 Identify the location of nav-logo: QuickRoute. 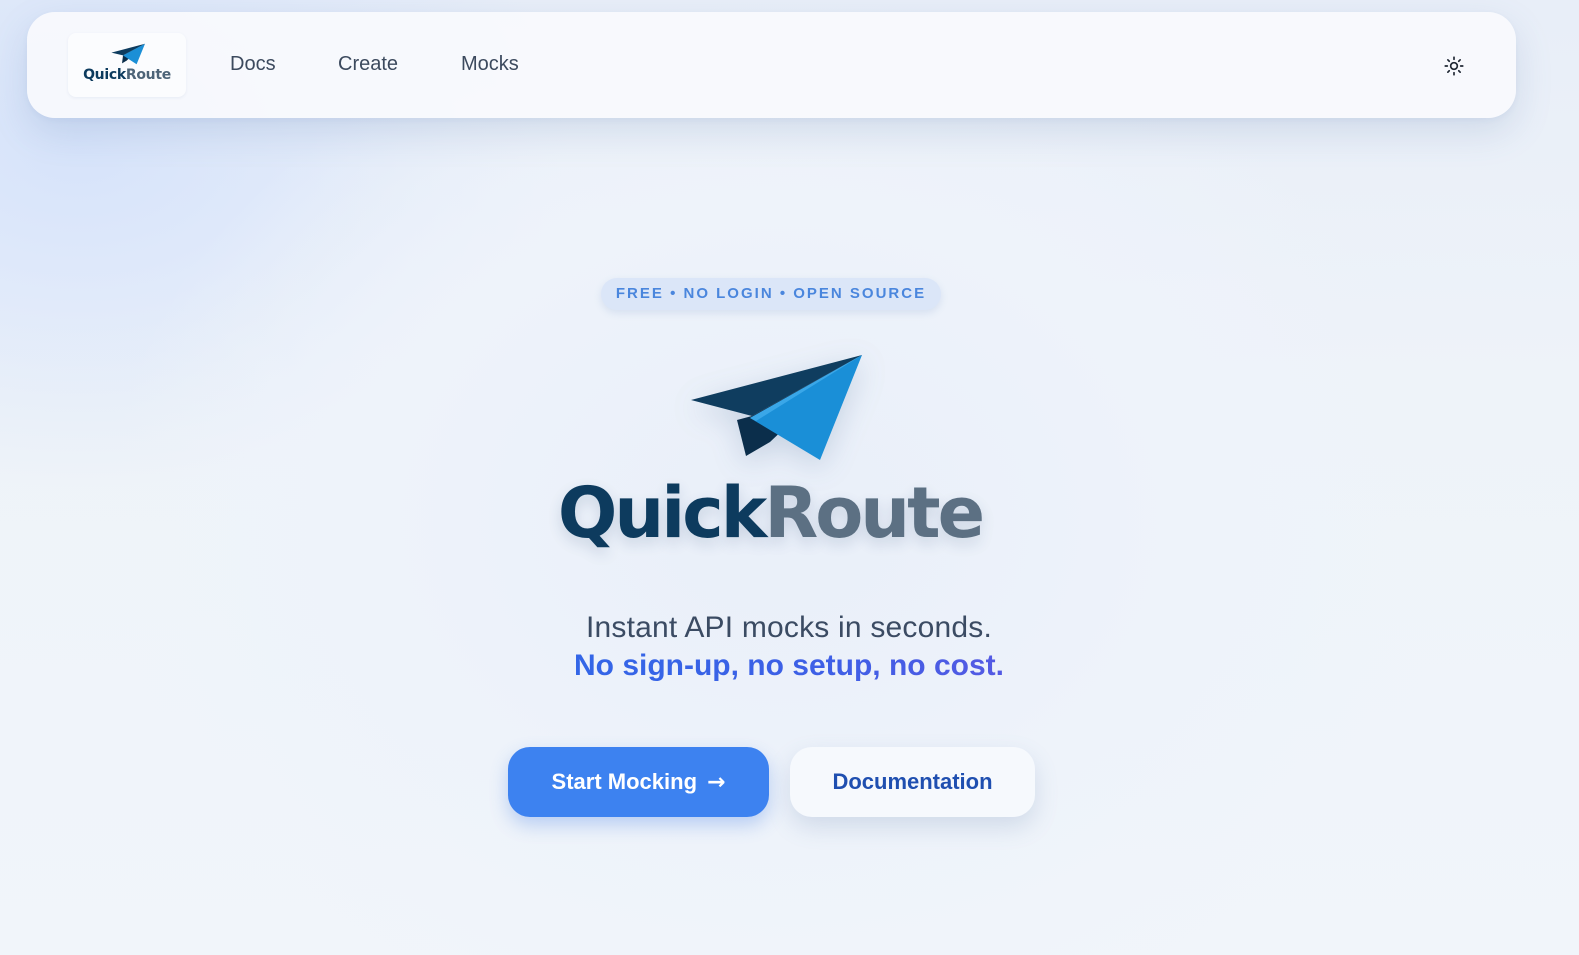
(127, 65).